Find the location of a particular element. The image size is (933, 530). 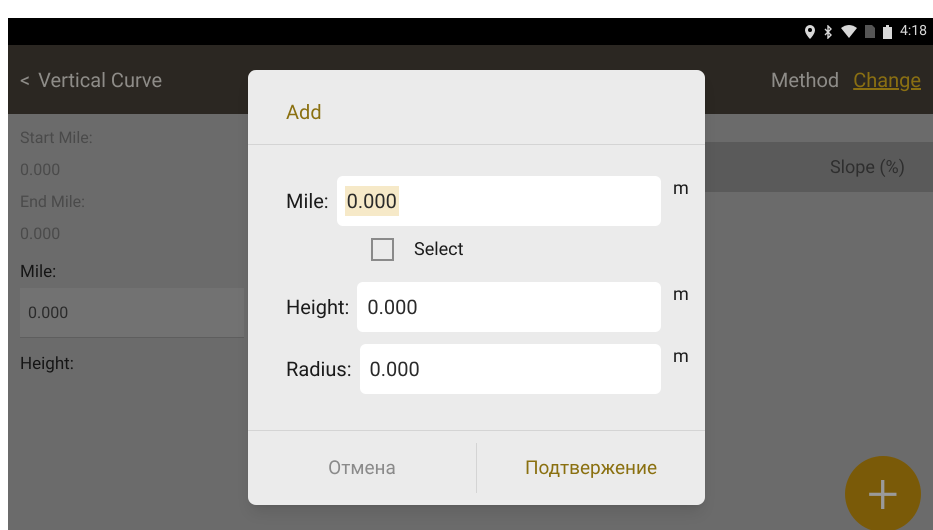

battery-icon is located at coordinates (887, 31).